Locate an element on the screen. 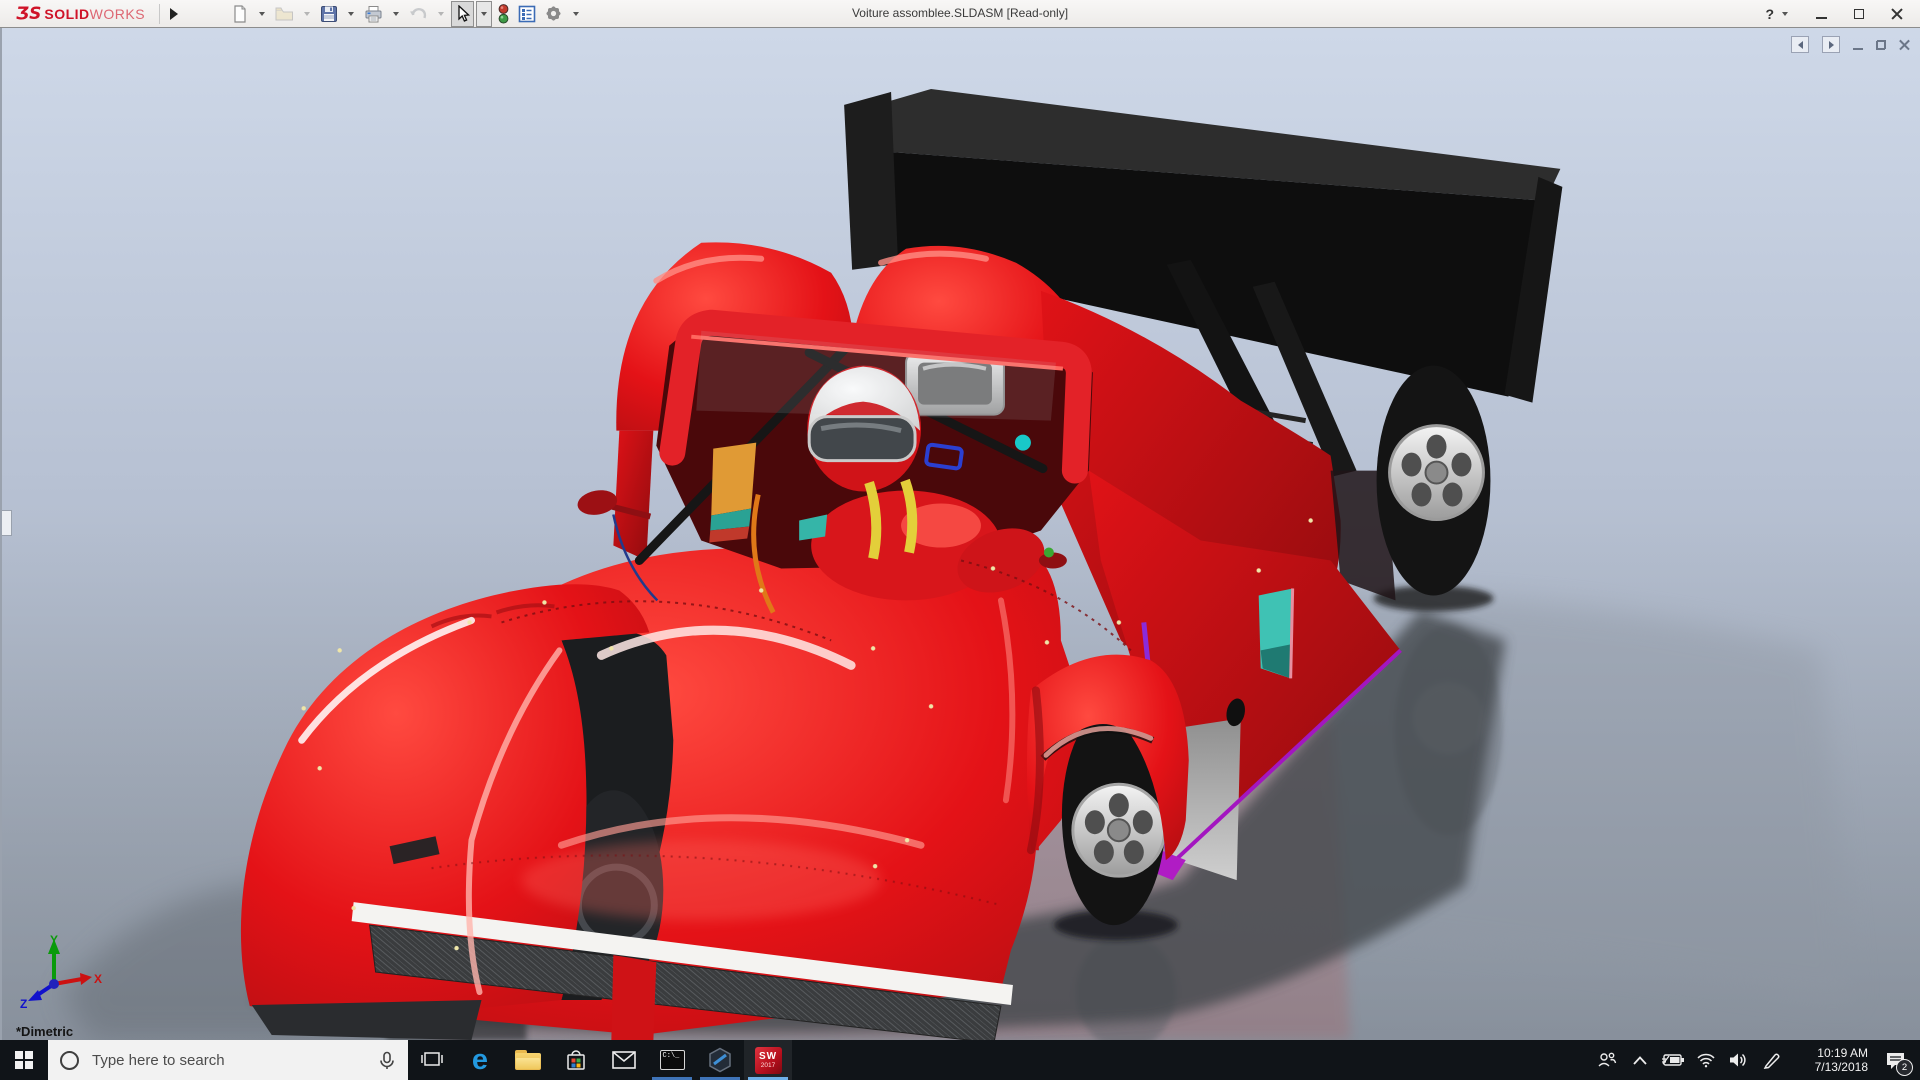 The width and height of the screenshot is (1920, 1080). logo-solid: SOLID is located at coordinates (67, 13).